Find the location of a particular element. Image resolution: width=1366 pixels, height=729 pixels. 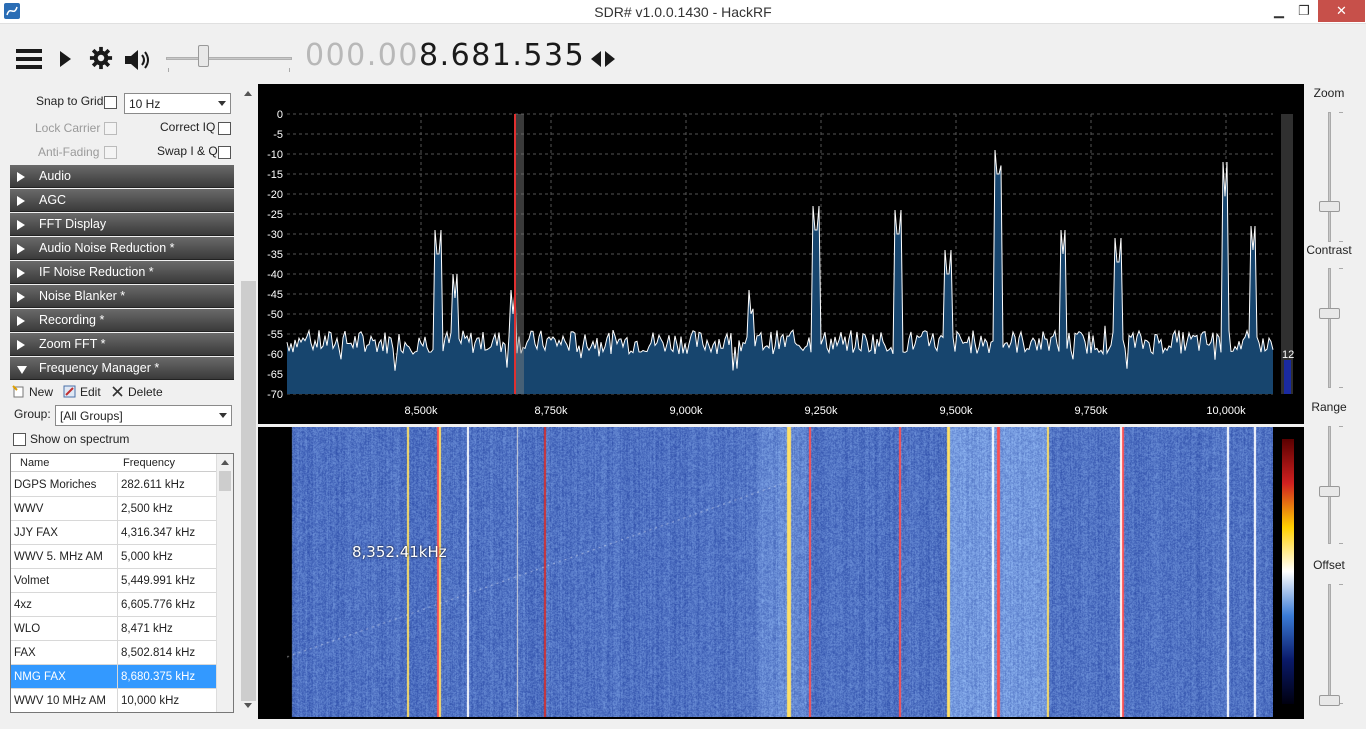

table-row: Volmet 5,449.991 kHz is located at coordinates (113, 581).